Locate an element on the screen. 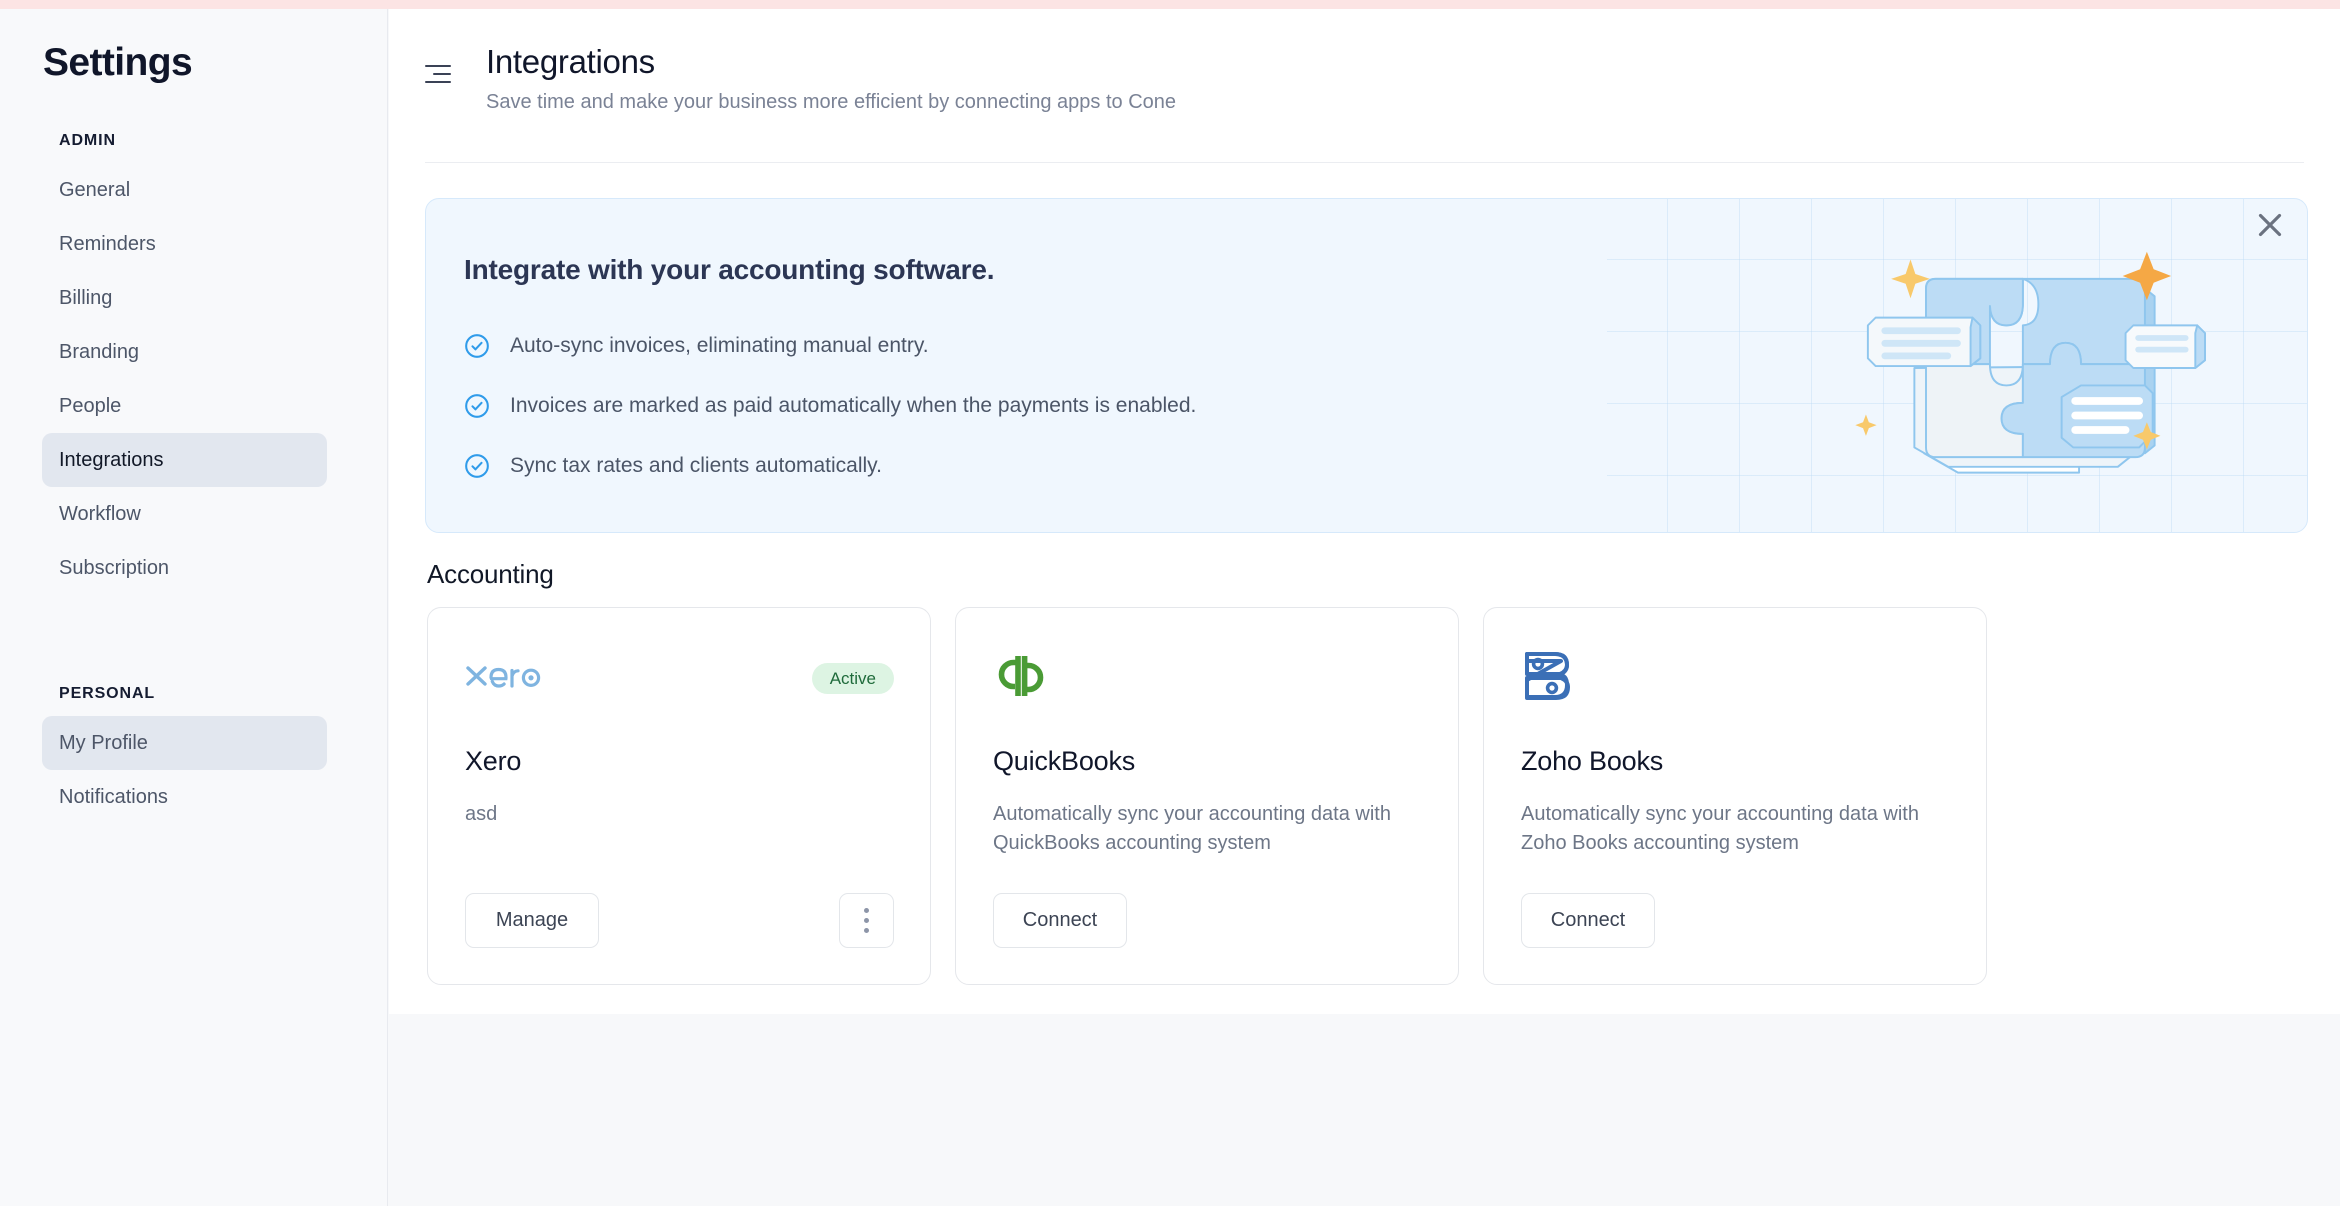  quickbooks-logo-glyph is located at coordinates (1021, 676).